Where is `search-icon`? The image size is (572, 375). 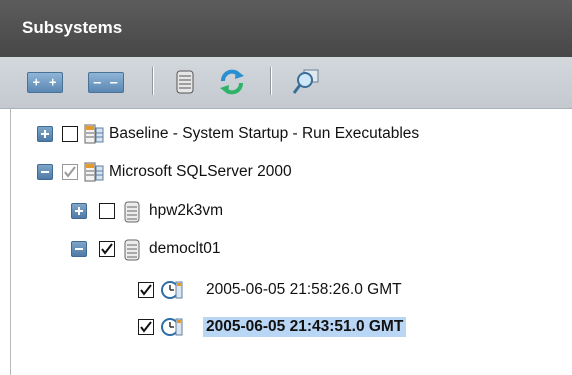 search-icon is located at coordinates (305, 81).